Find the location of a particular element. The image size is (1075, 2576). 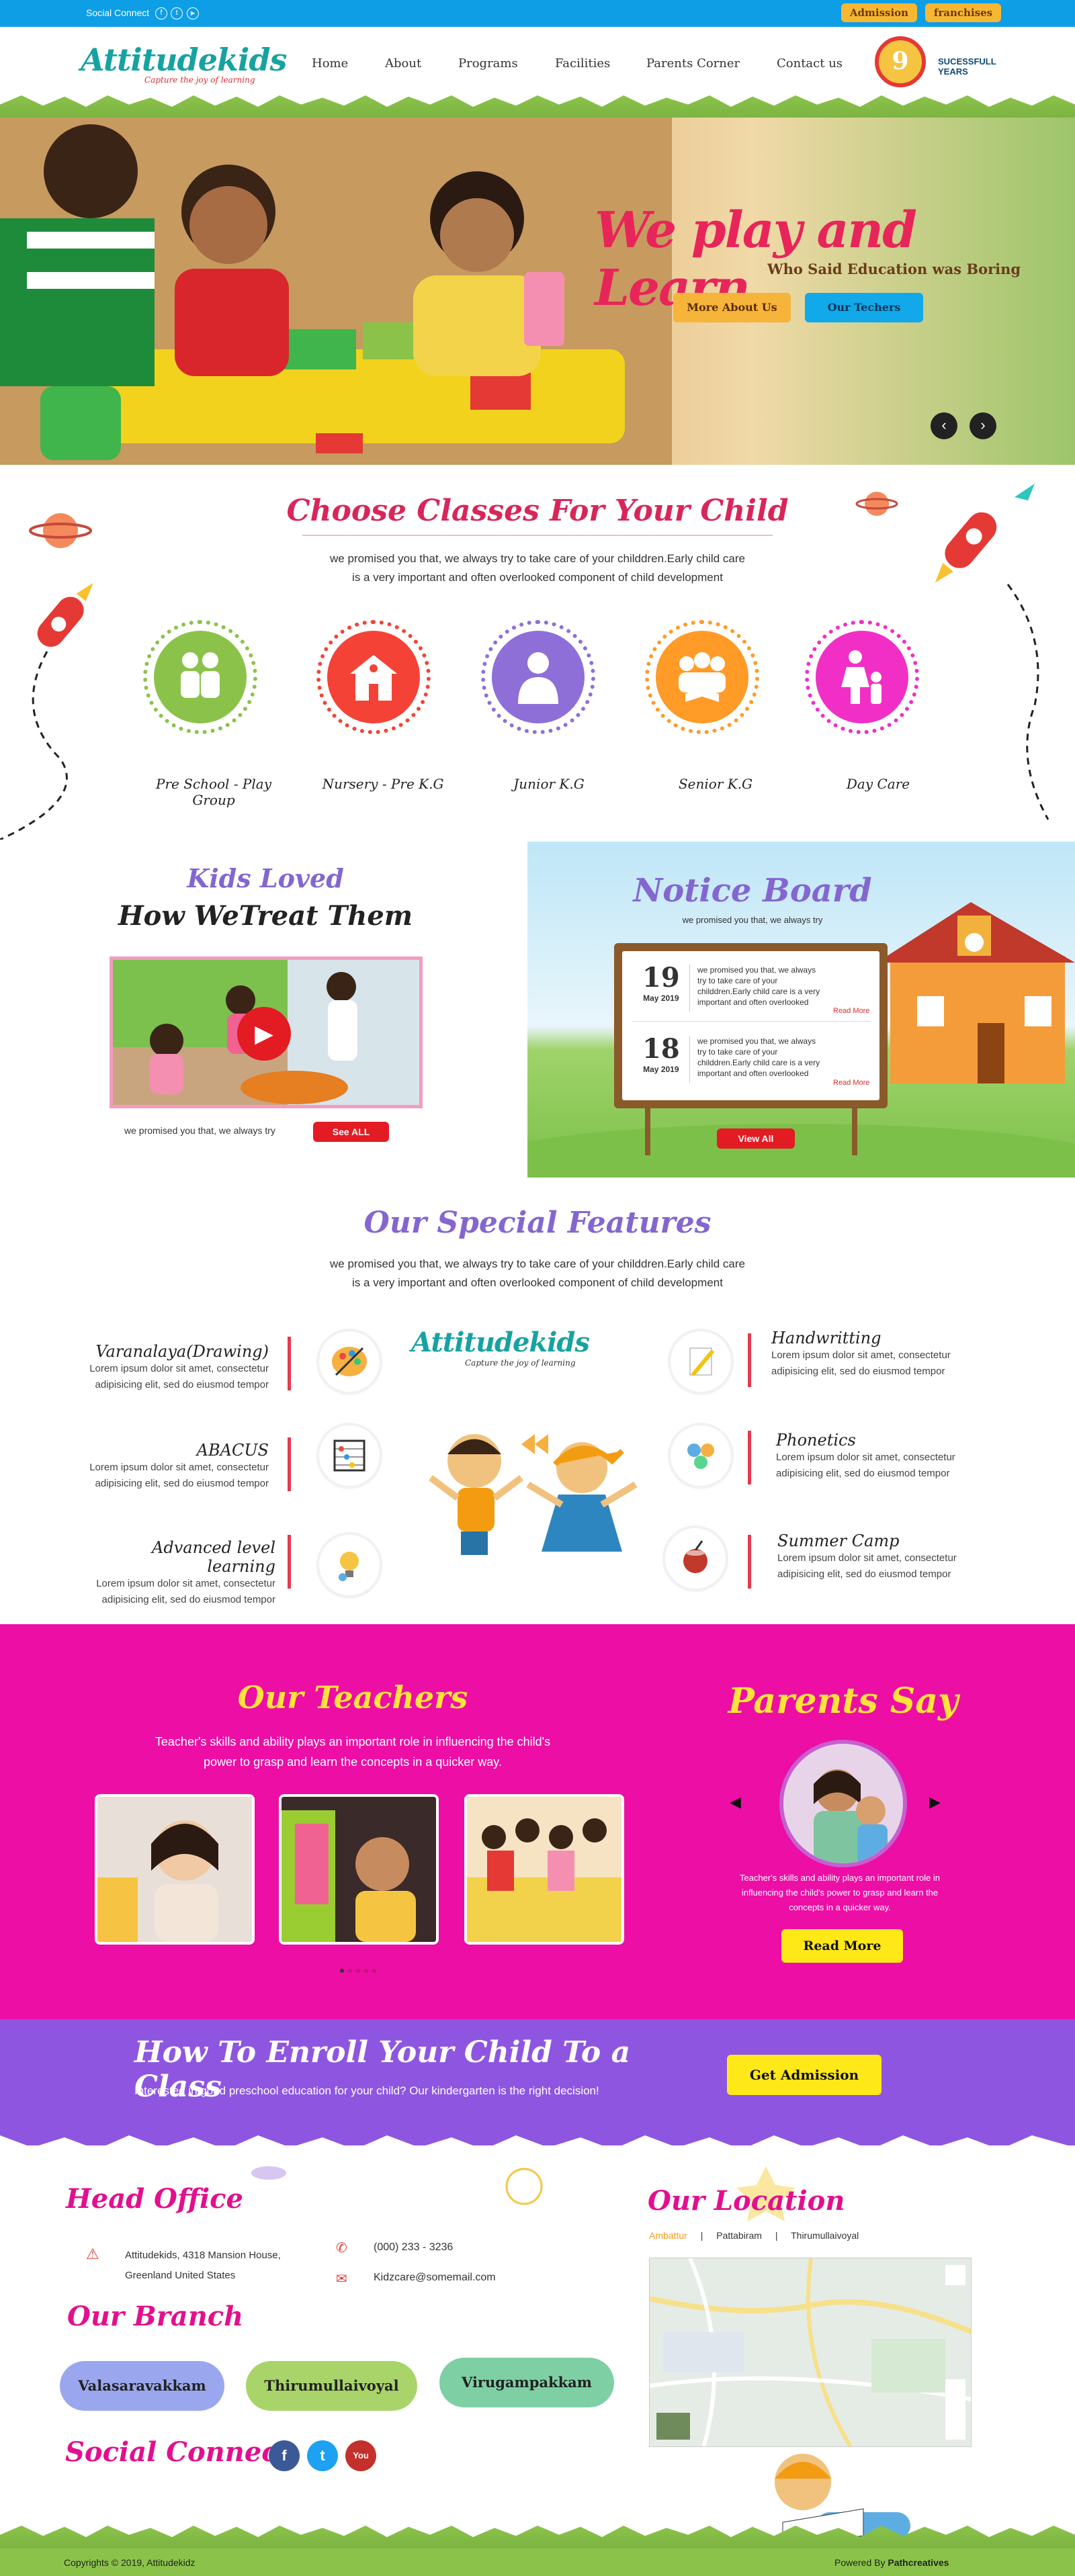

notice-day-2: 18 is located at coordinates (661, 1049).